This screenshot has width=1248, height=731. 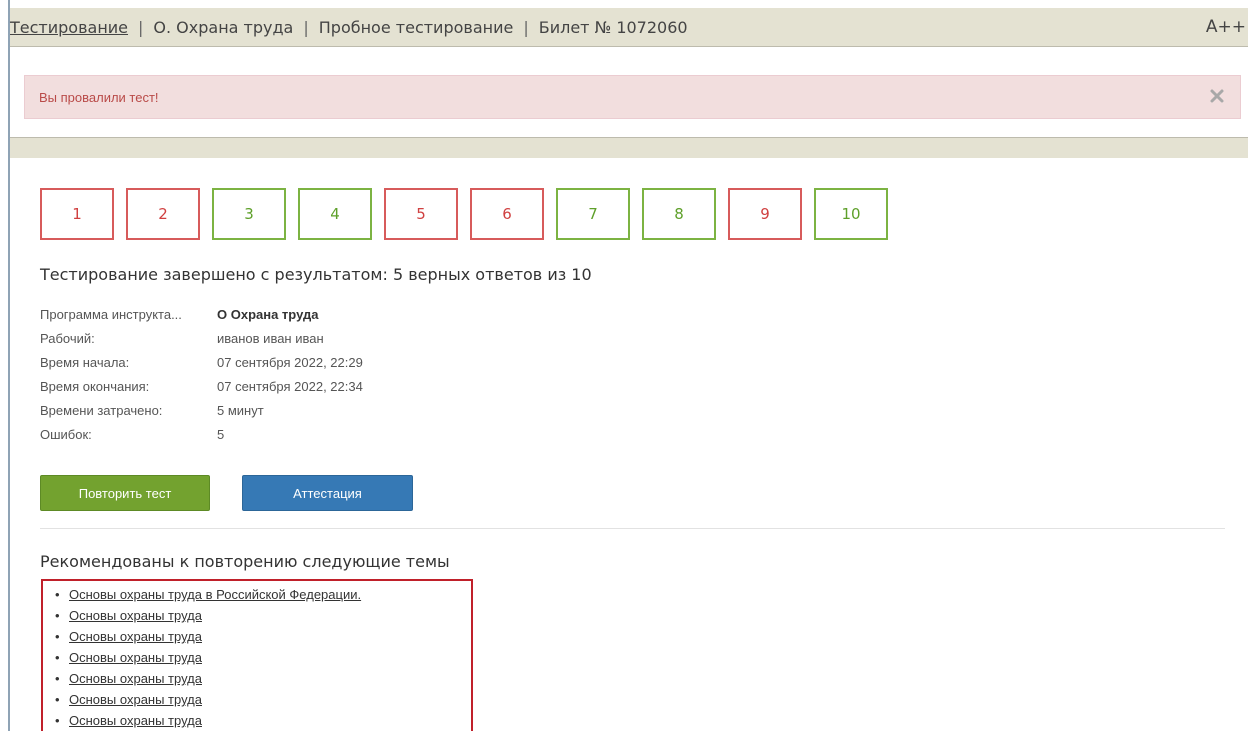 I want to click on info-label: Ошибок:, so click(x=66, y=434).